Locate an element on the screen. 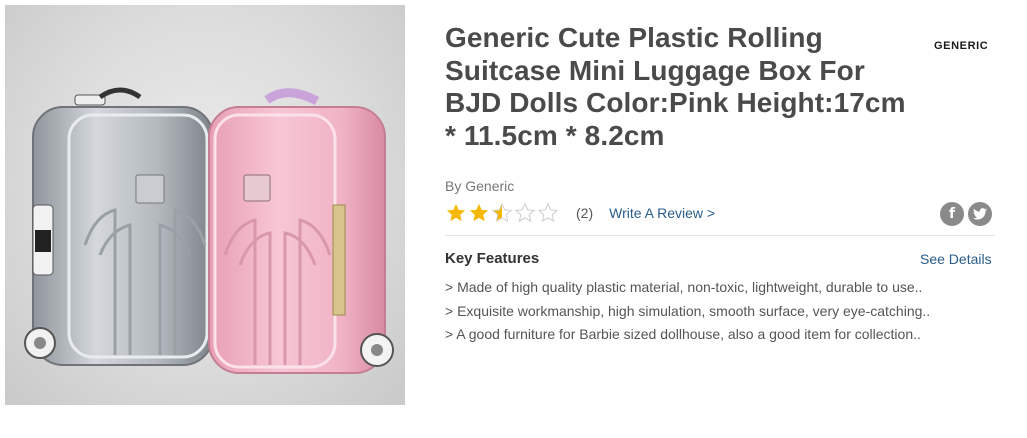  see-details-link: See Details is located at coordinates (956, 259).